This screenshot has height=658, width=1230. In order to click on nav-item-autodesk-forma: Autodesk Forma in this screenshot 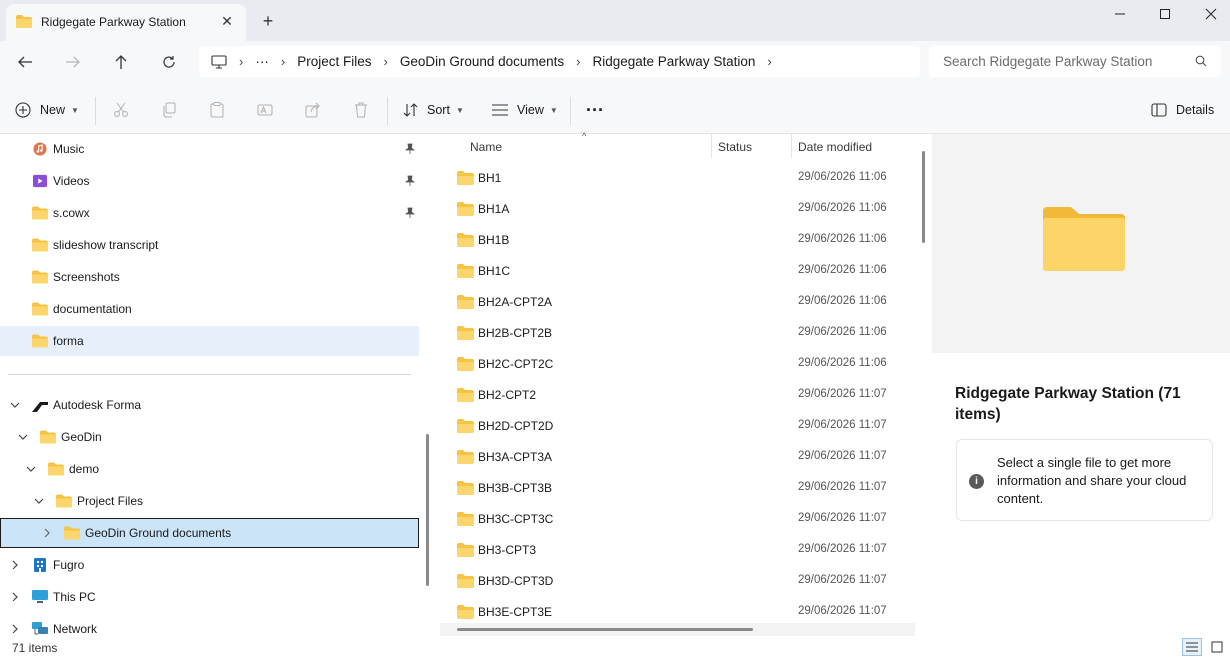, I will do `click(209, 405)`.